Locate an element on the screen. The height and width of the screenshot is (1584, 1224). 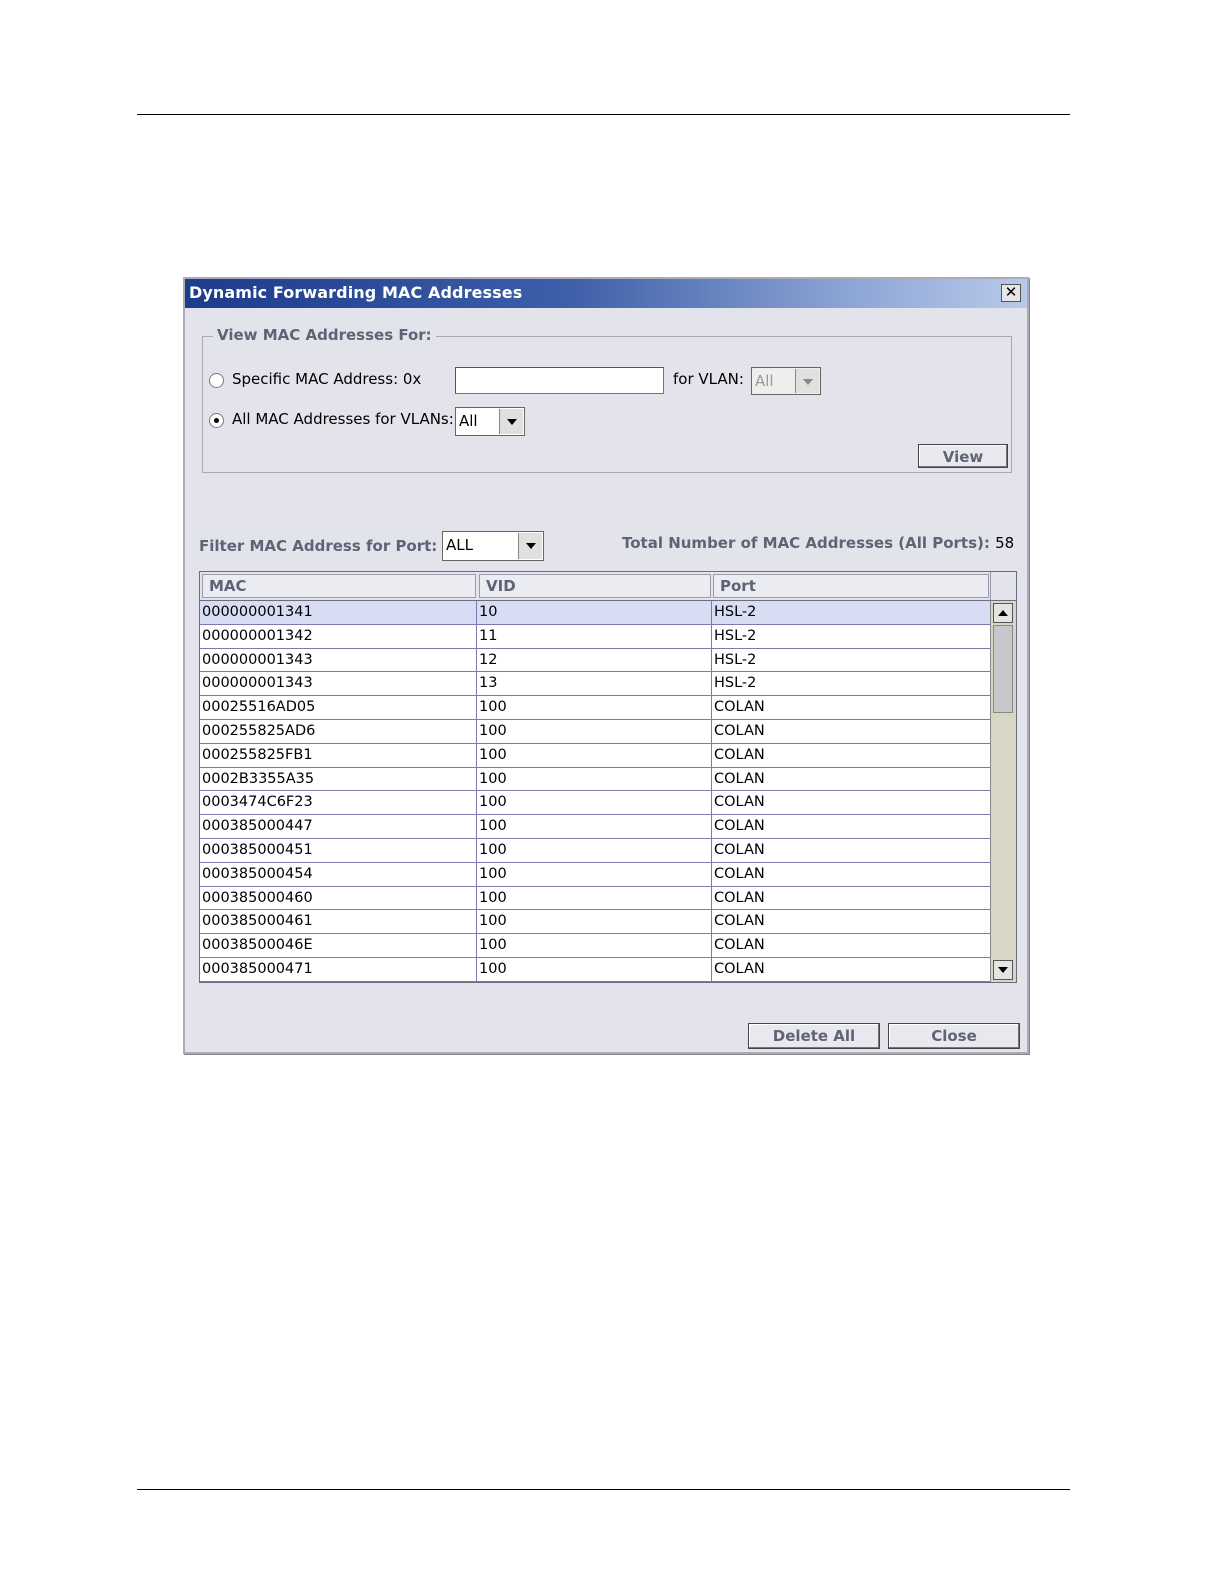
table-header: MAC VID Port is located at coordinates (595, 586).